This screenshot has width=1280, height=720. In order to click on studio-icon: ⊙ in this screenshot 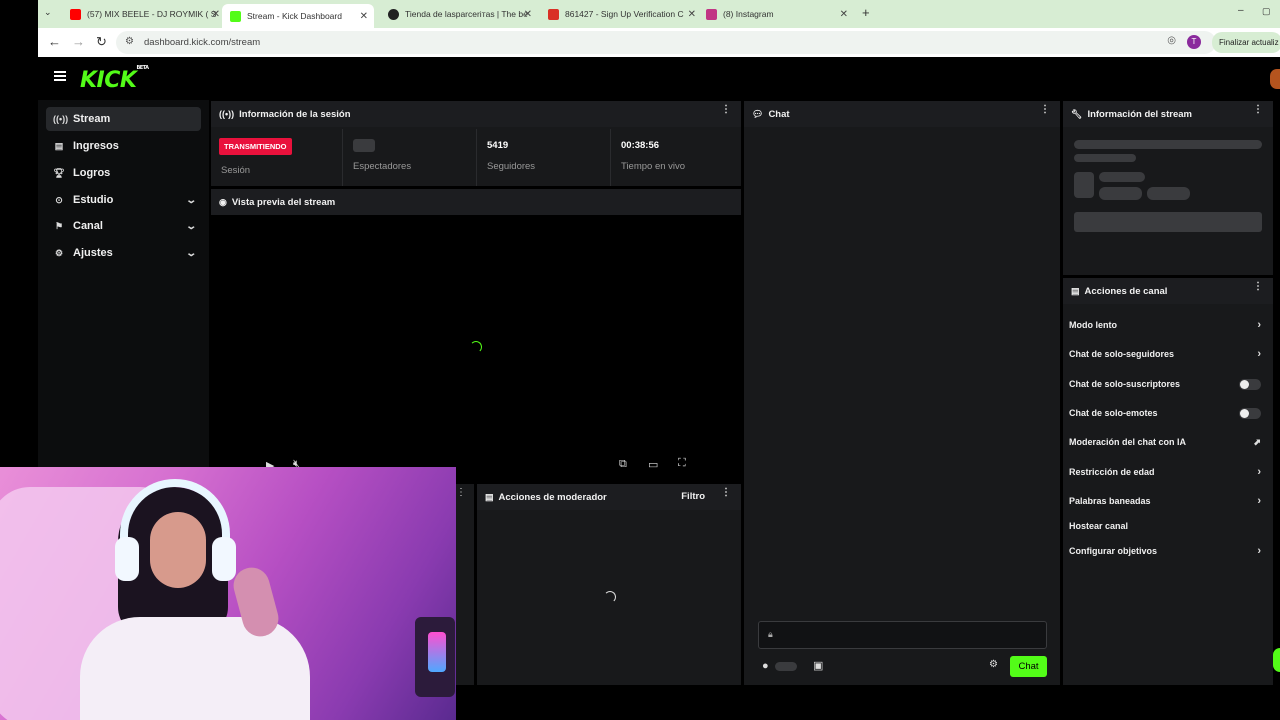, I will do `click(59, 199)`.